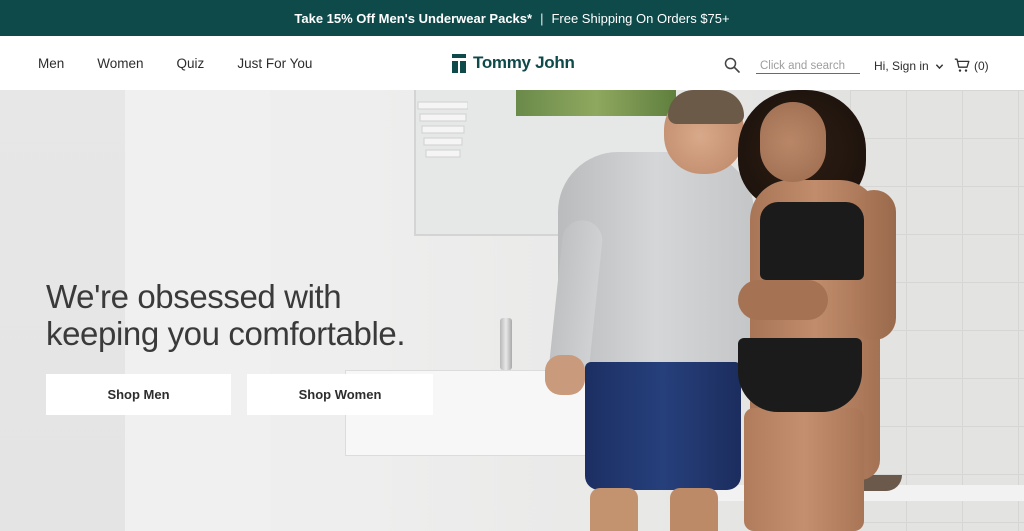 Image resolution: width=1024 pixels, height=531 pixels. I want to click on main-nav: Men Women Quiz Just For You, so click(191, 63).